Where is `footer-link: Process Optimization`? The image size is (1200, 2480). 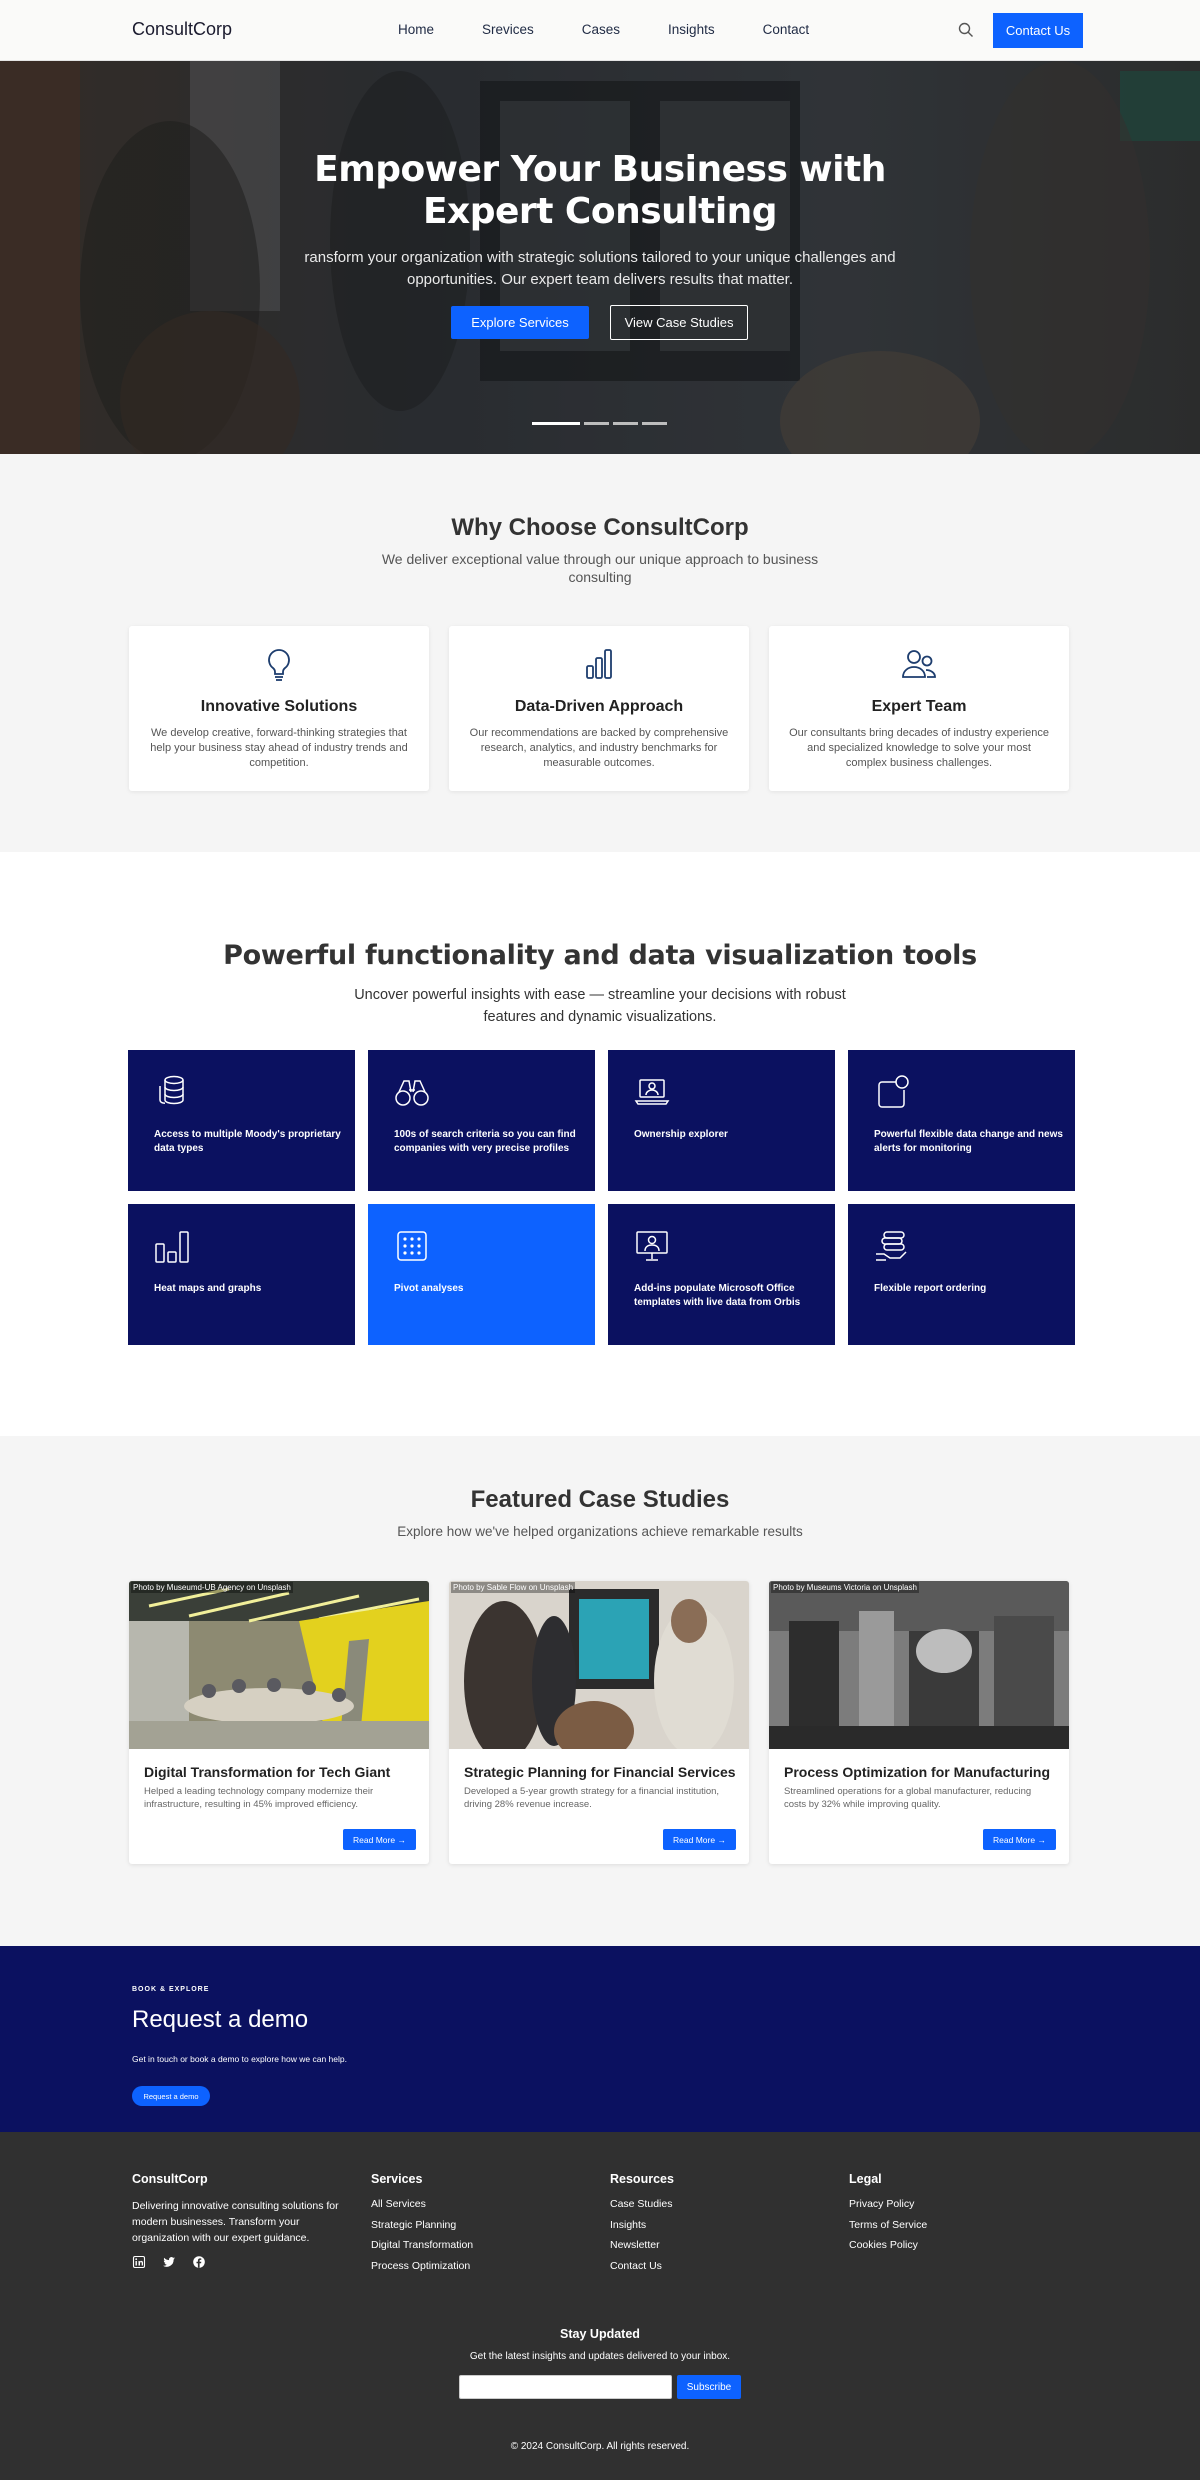 footer-link: Process Optimization is located at coordinates (422, 2266).